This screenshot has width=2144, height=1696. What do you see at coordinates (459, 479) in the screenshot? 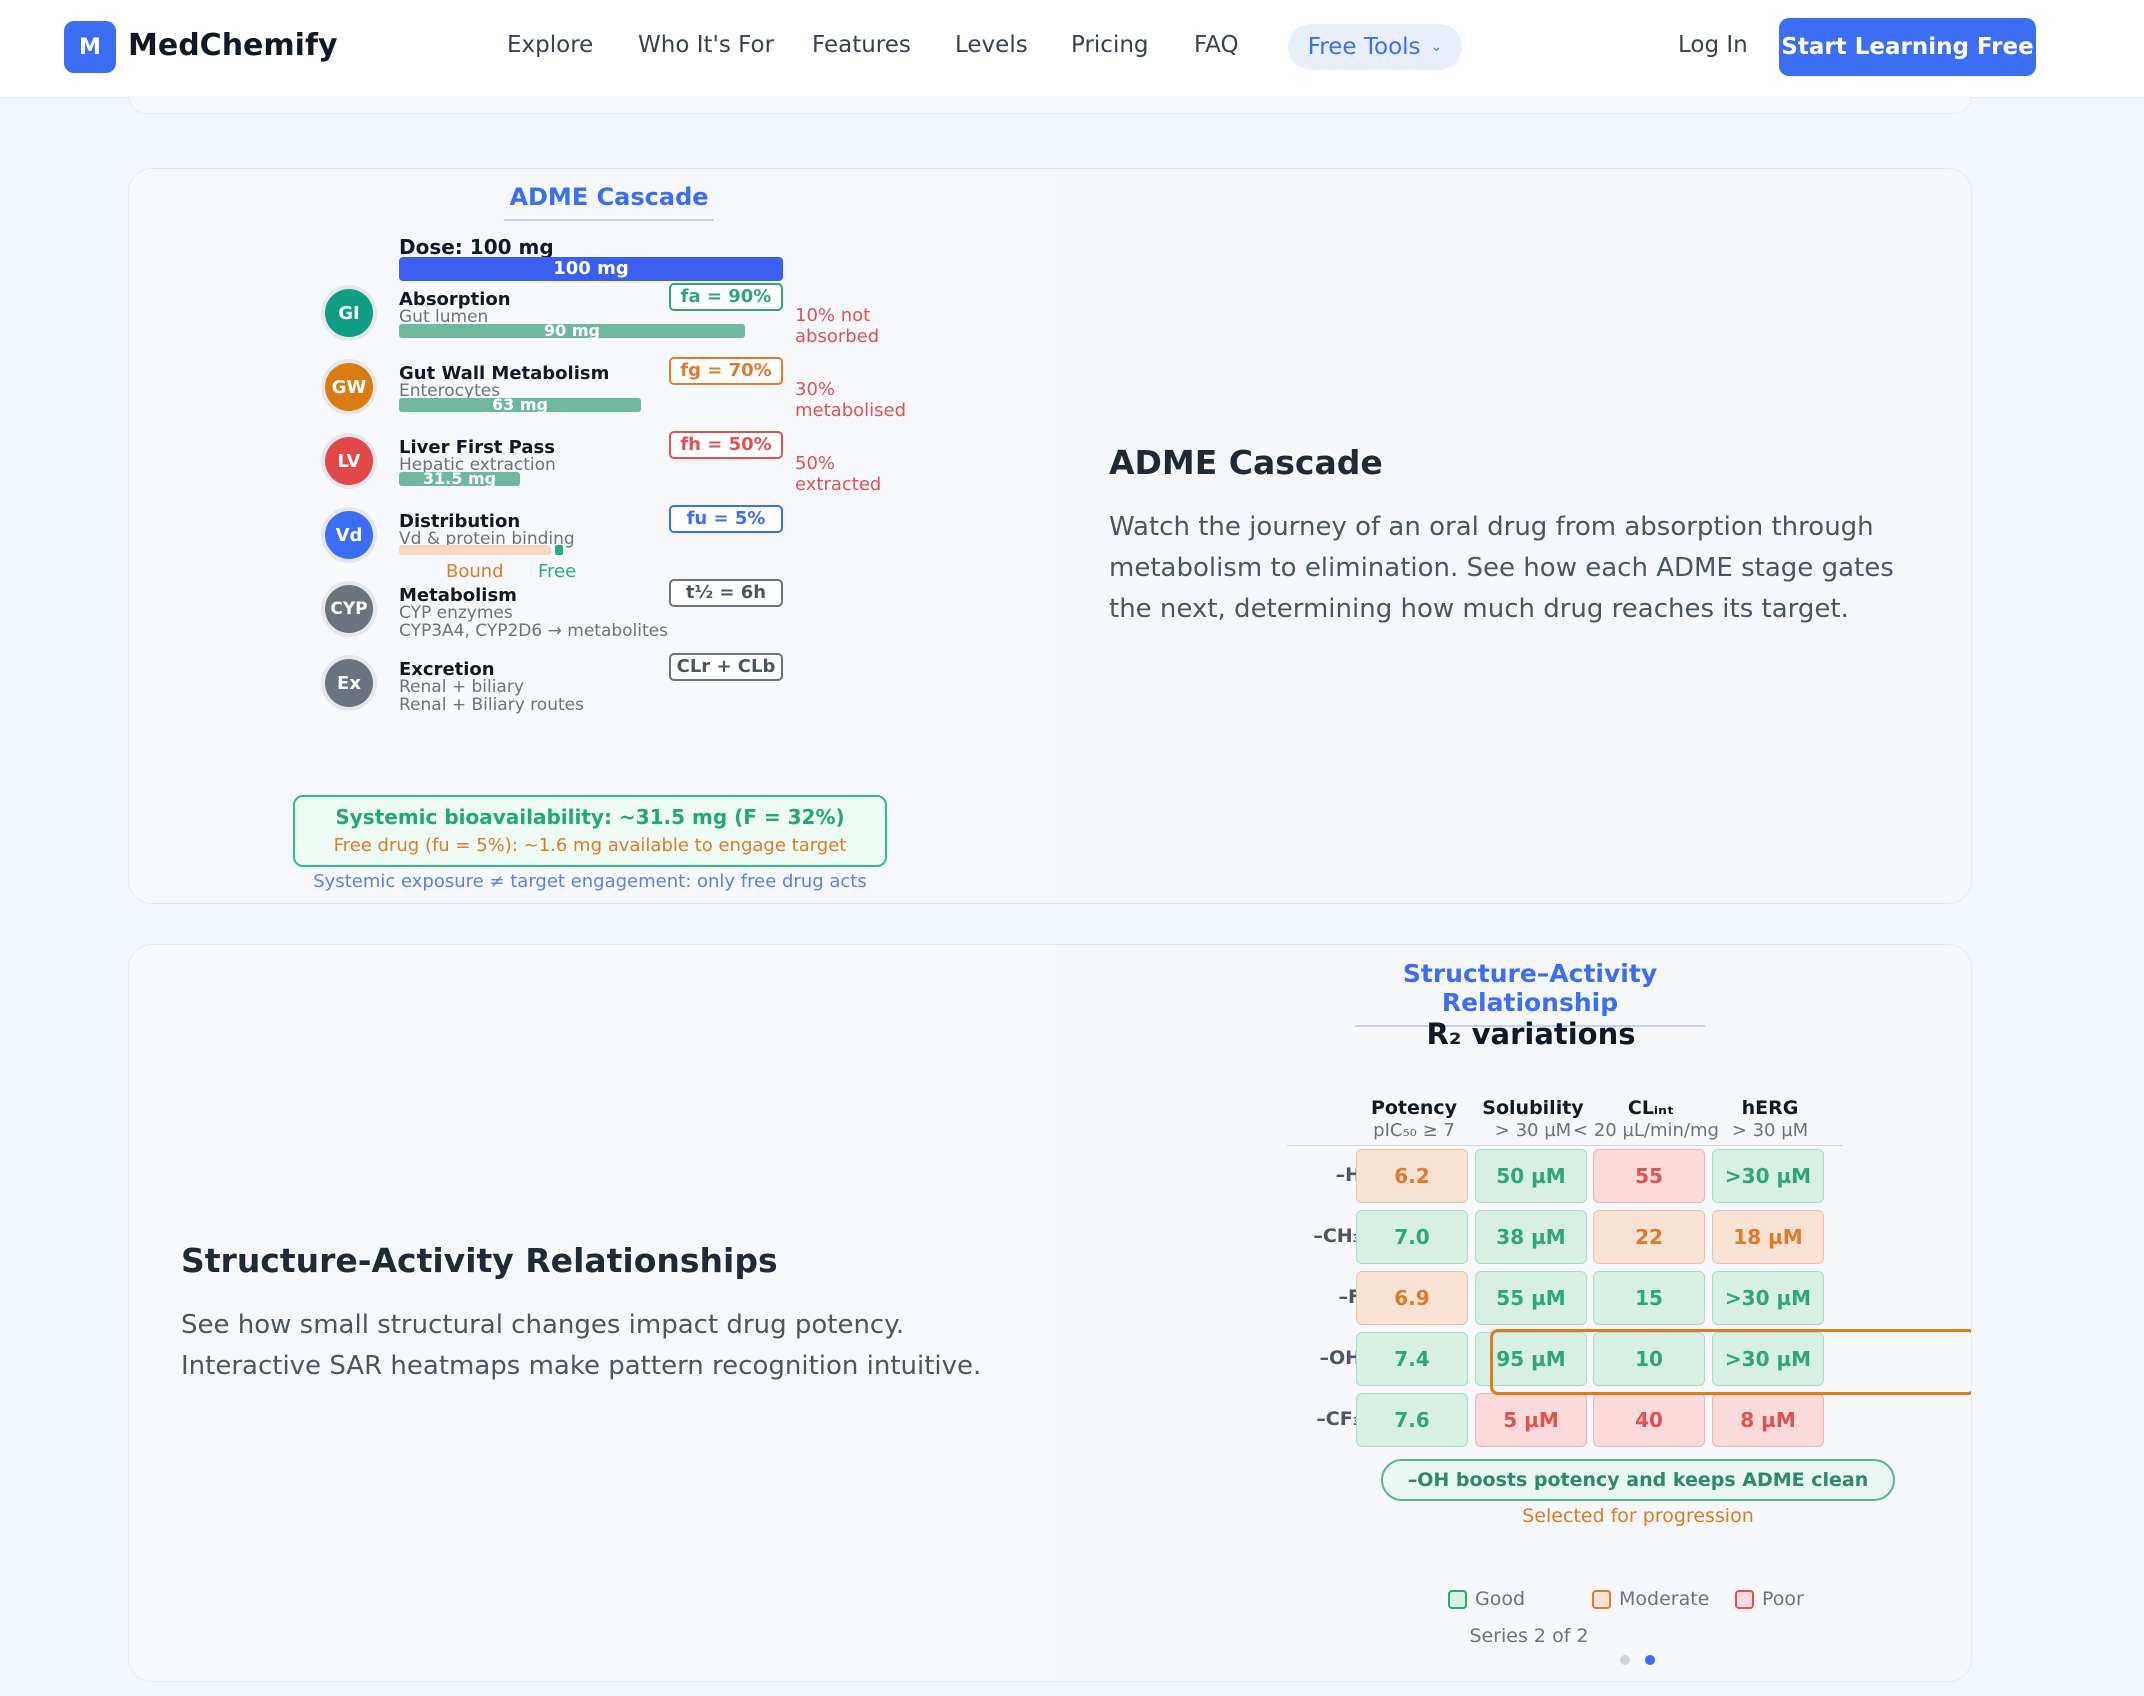
I see `stage-amount-bar: 31.5 mg` at bounding box center [459, 479].